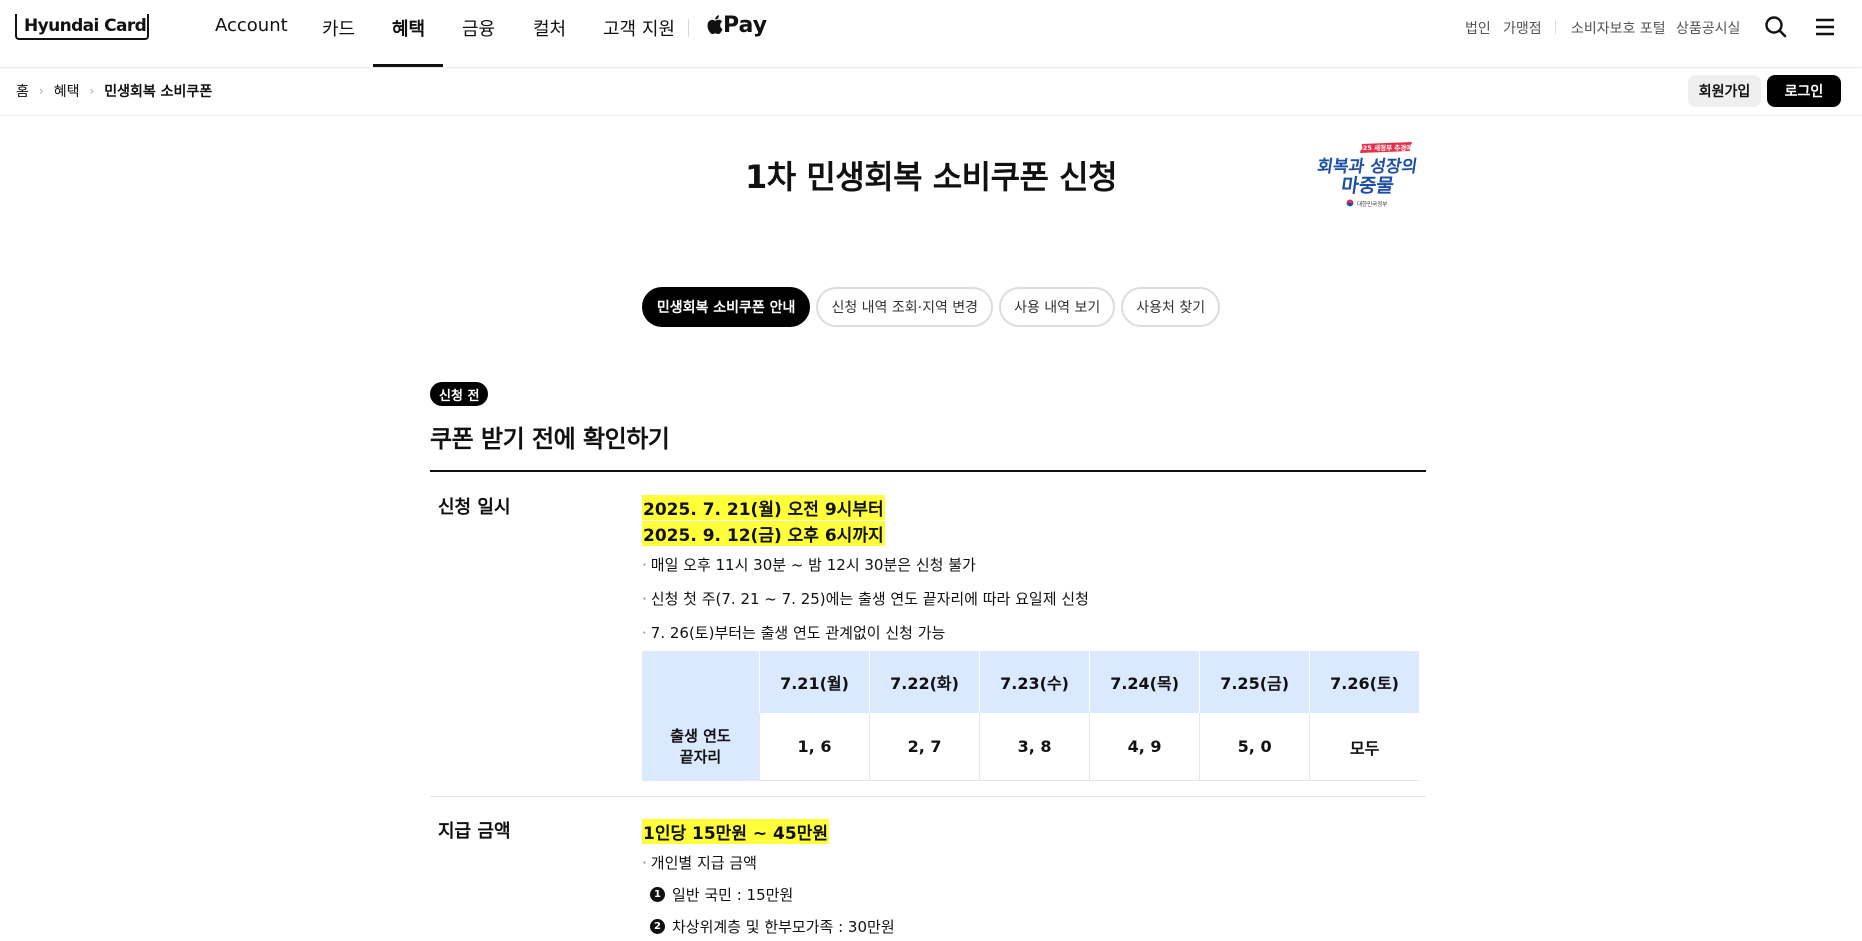  Describe the element at coordinates (657, 926) in the screenshot. I see `number-badge: 2` at that location.